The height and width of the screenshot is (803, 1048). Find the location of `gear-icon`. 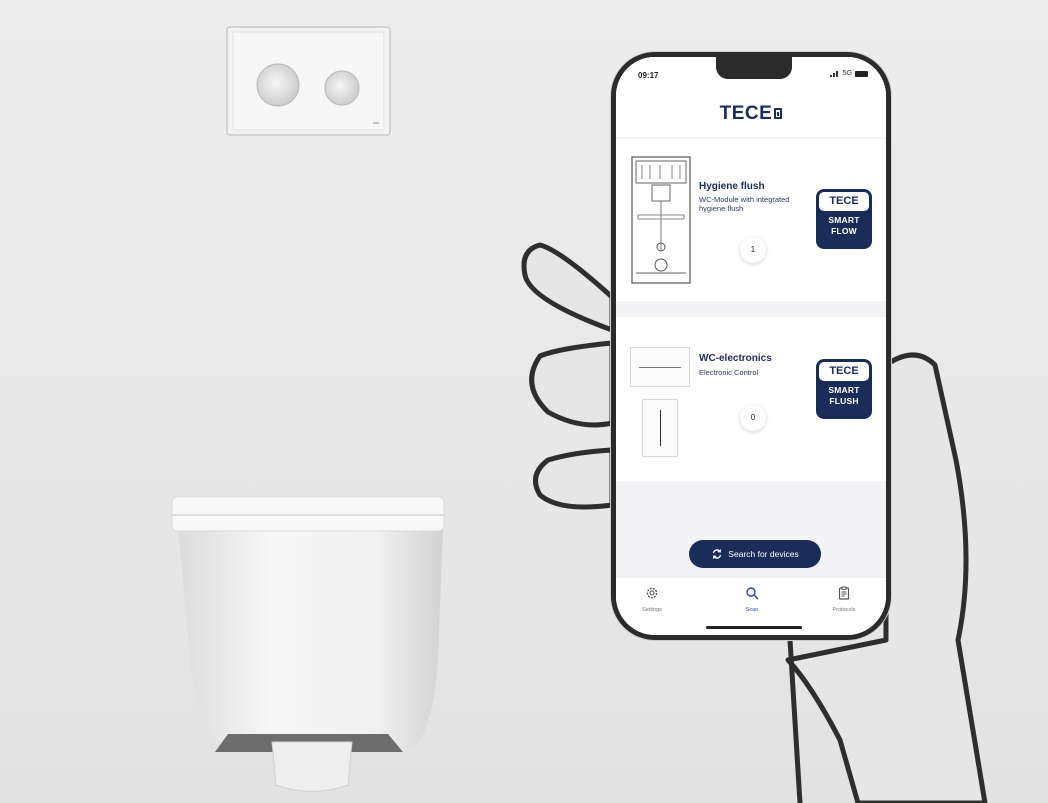

gear-icon is located at coordinates (652, 593).